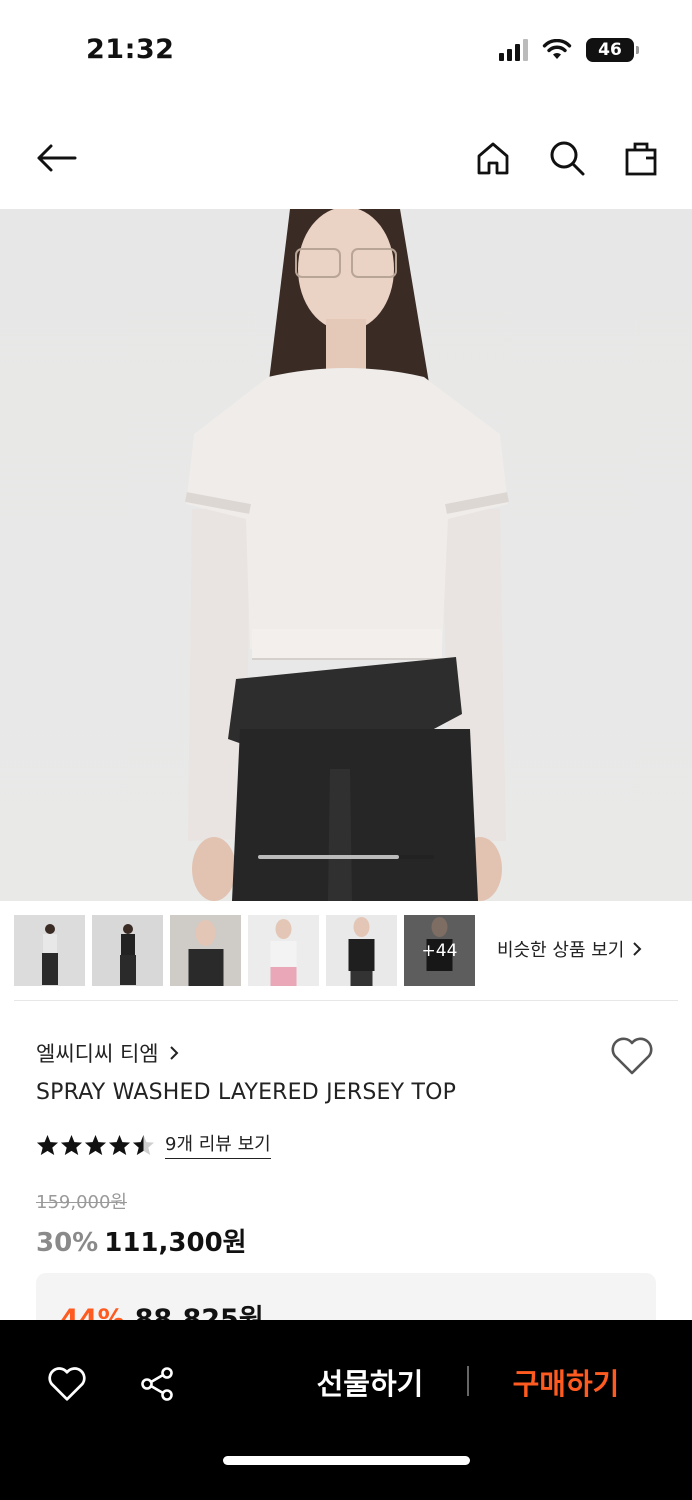 Image resolution: width=692 pixels, height=1500 pixels. I want to click on similar-products-label: 비슷한 상품 보기, so click(561, 950).